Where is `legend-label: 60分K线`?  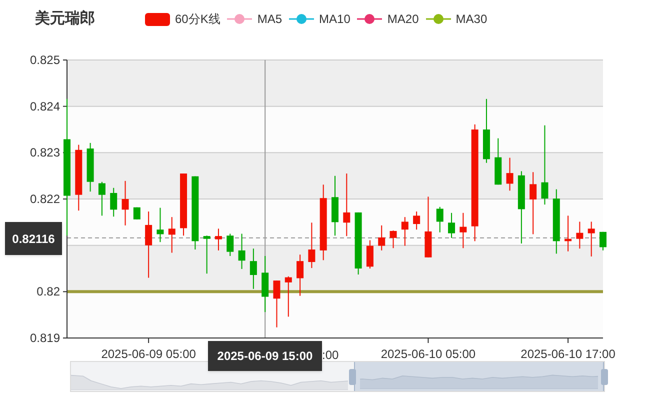
legend-label: 60分K线 is located at coordinates (197, 19).